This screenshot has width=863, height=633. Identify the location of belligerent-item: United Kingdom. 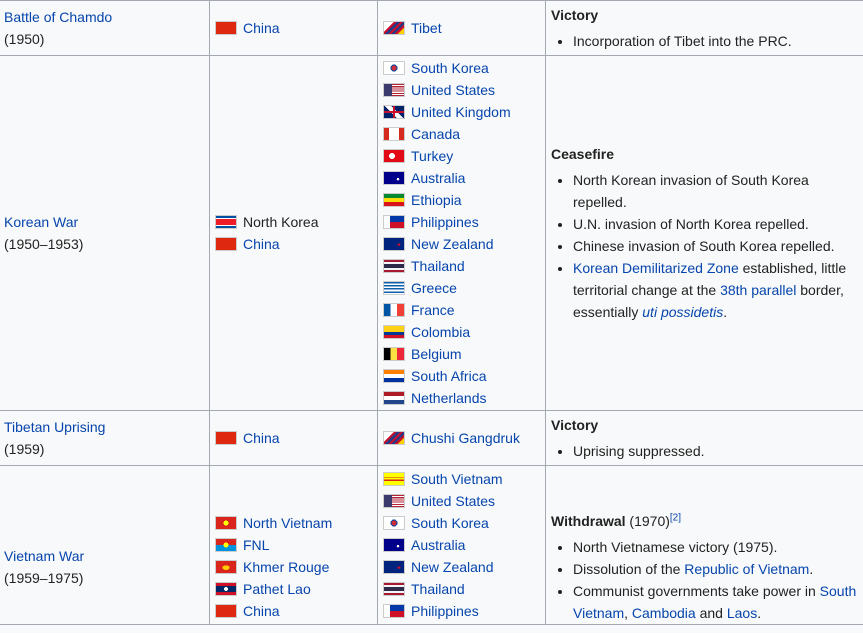
(461, 112).